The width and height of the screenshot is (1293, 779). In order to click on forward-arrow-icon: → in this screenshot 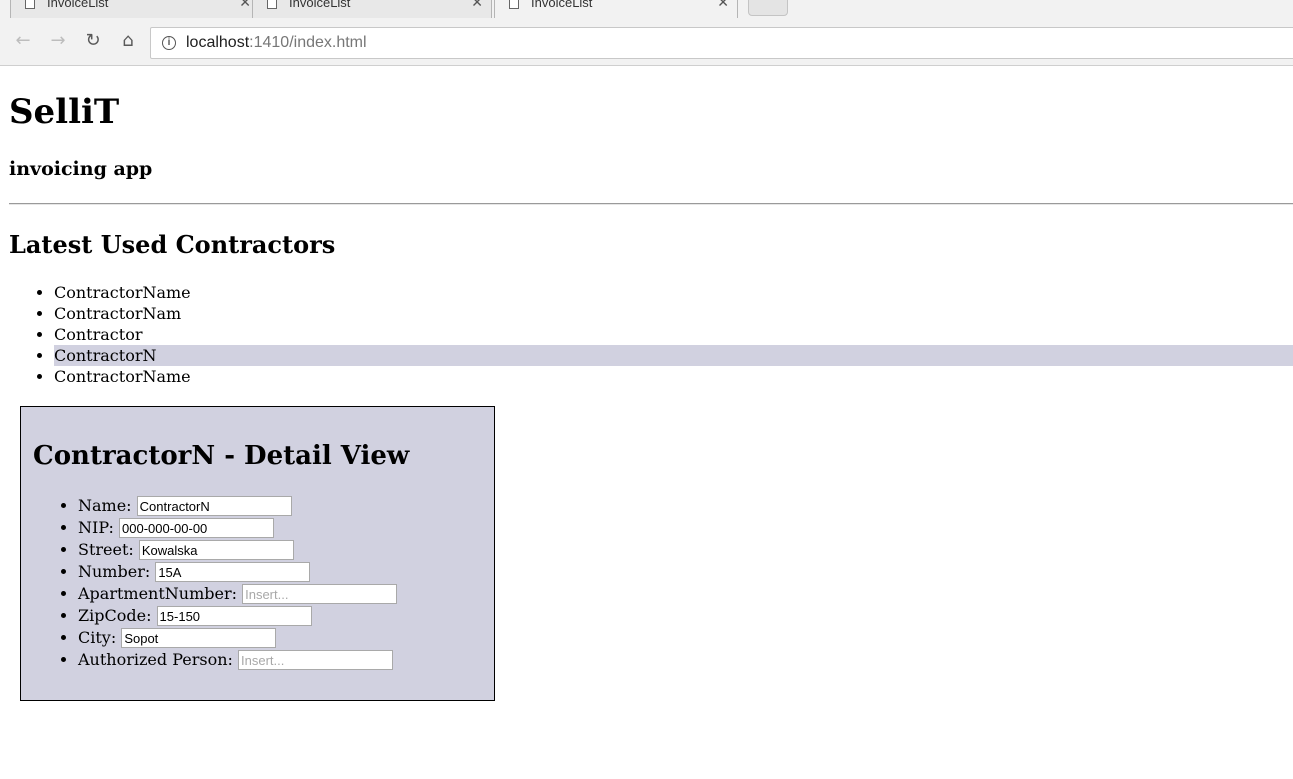, I will do `click(58, 41)`.